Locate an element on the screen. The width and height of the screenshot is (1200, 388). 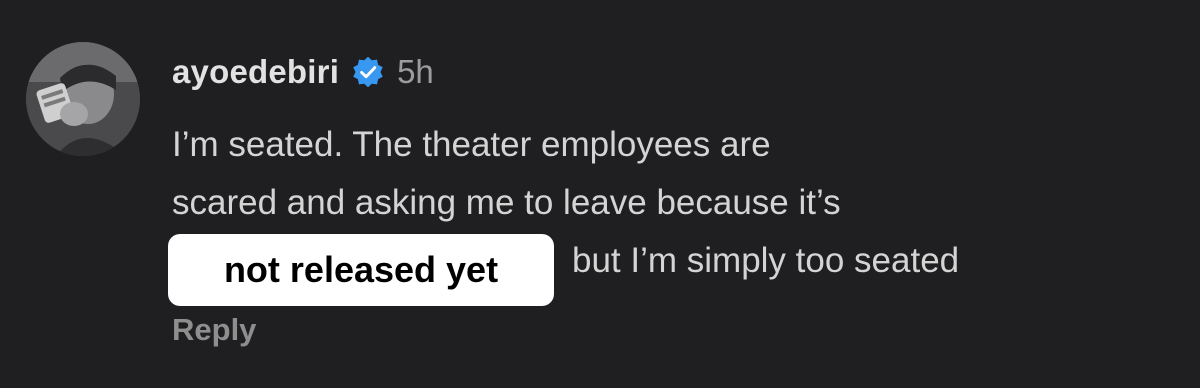
comment-line-text: but I’m simply too seated is located at coordinates (766, 260).